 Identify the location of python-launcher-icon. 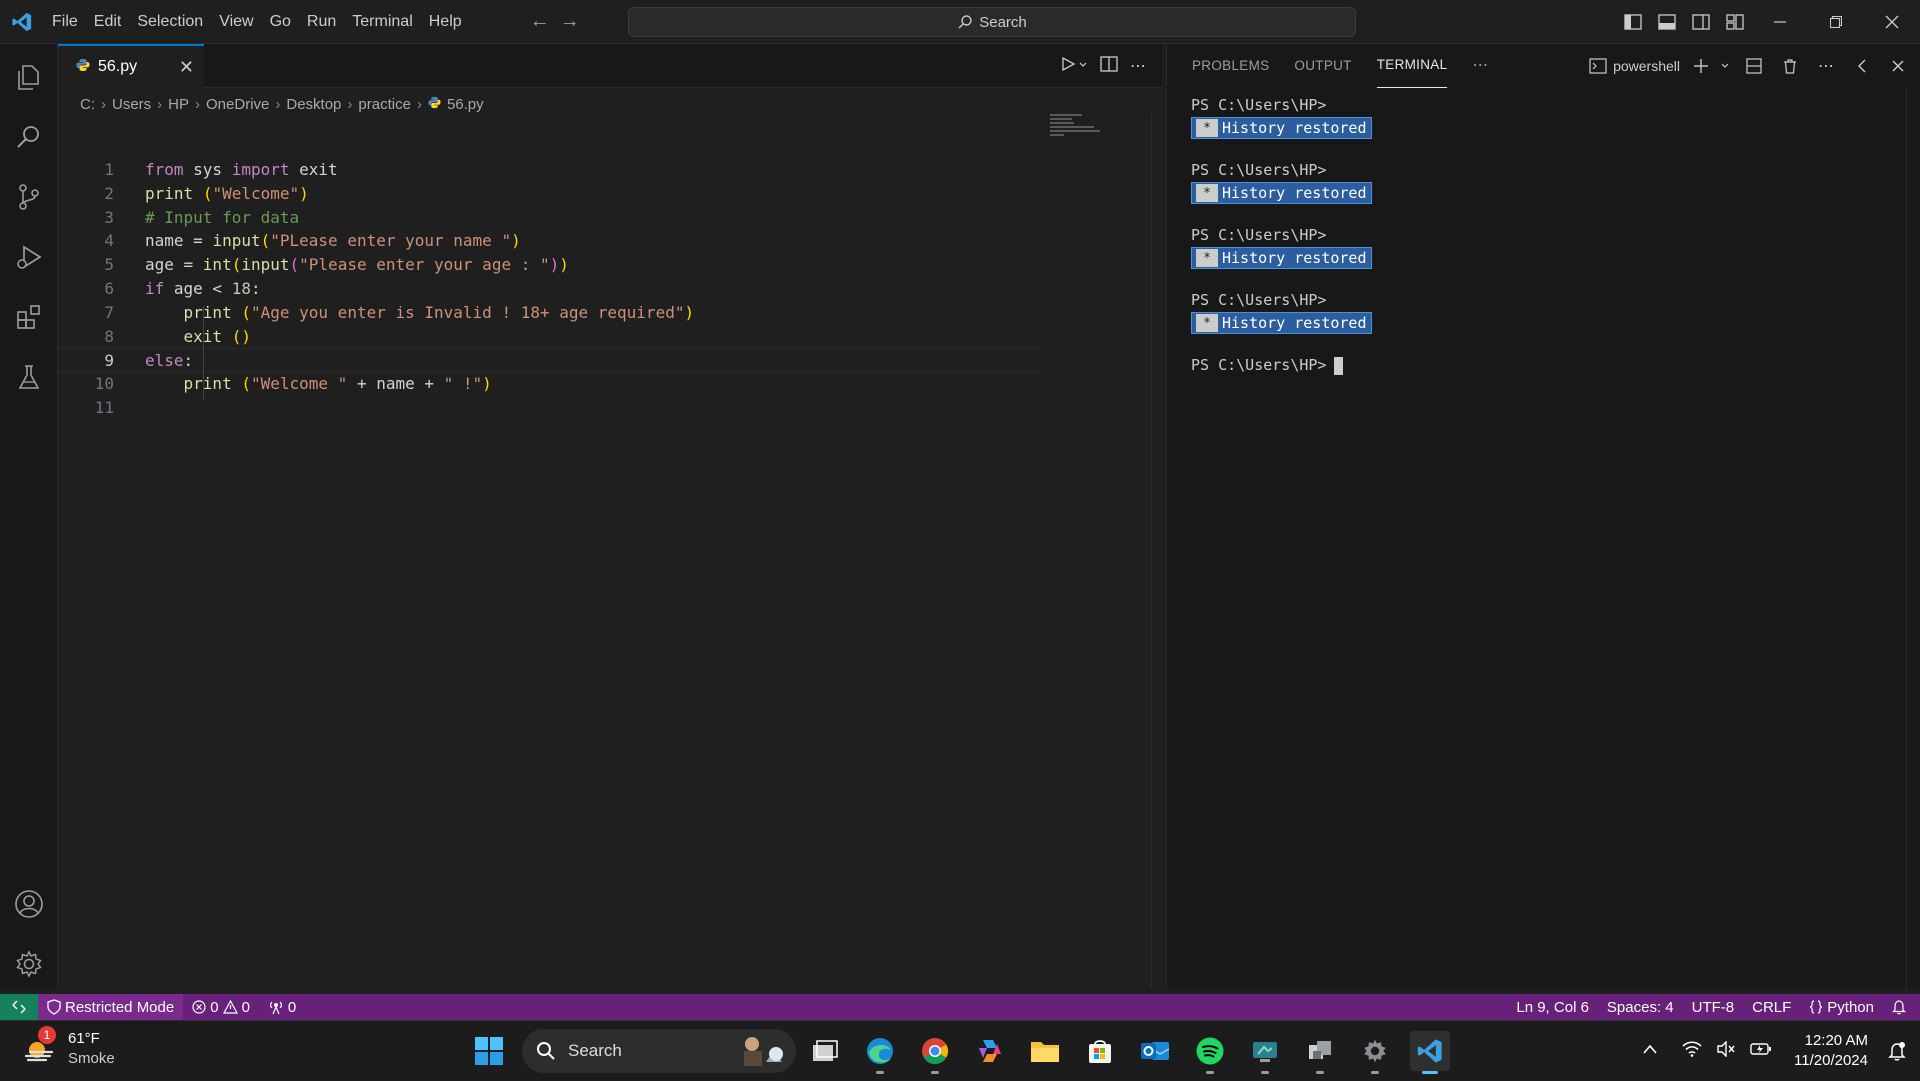
(1320, 1052).